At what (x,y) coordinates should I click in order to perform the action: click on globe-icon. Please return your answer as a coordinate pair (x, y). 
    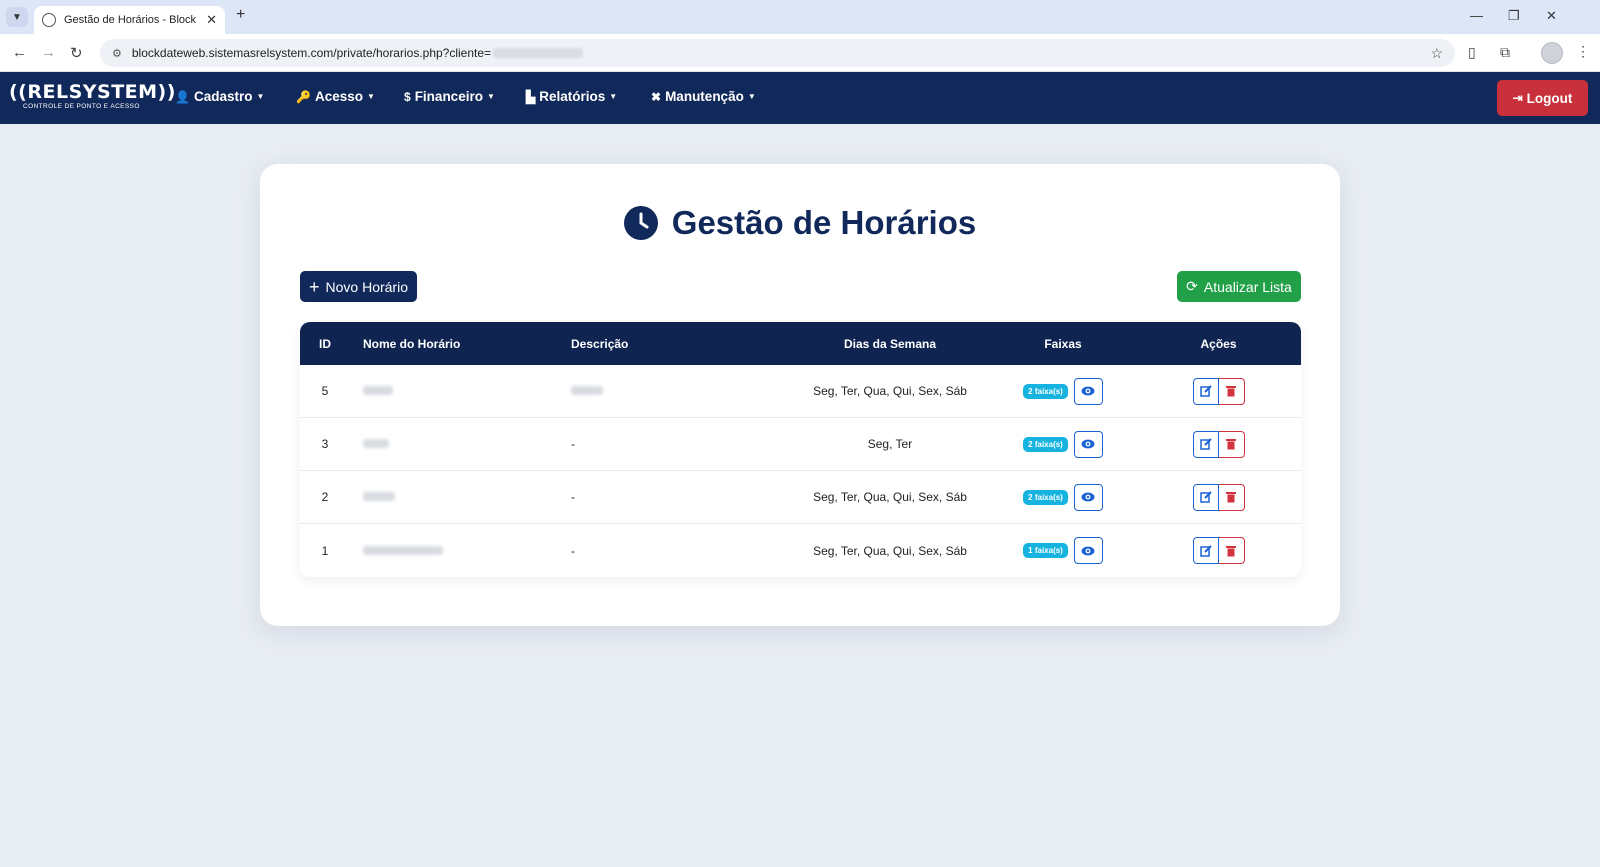
    Looking at the image, I should click on (49, 20).